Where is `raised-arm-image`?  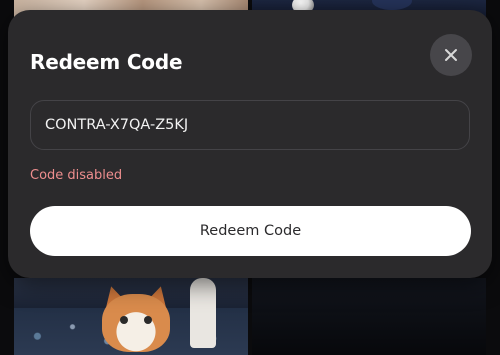
raised-arm-image is located at coordinates (203, 313).